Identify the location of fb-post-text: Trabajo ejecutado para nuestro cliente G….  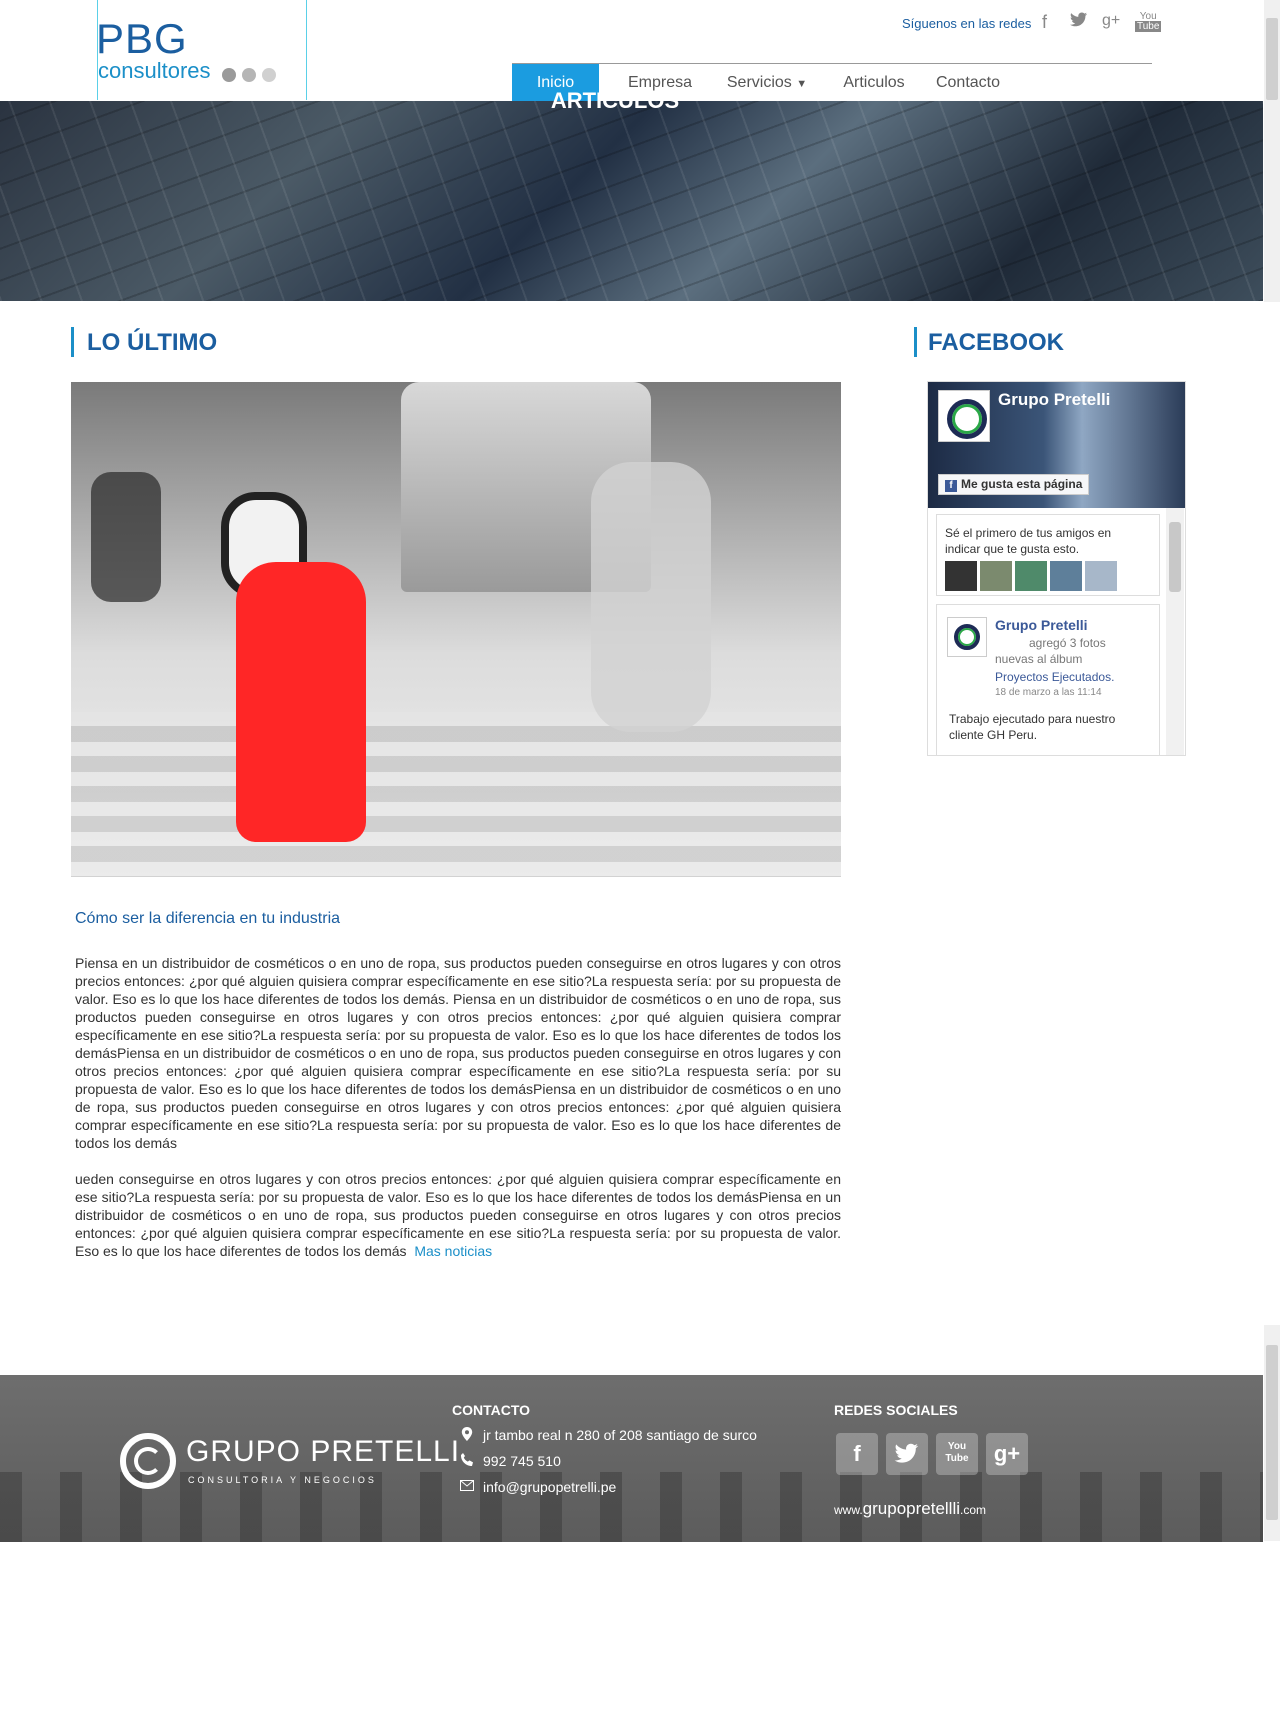
(1032, 727).